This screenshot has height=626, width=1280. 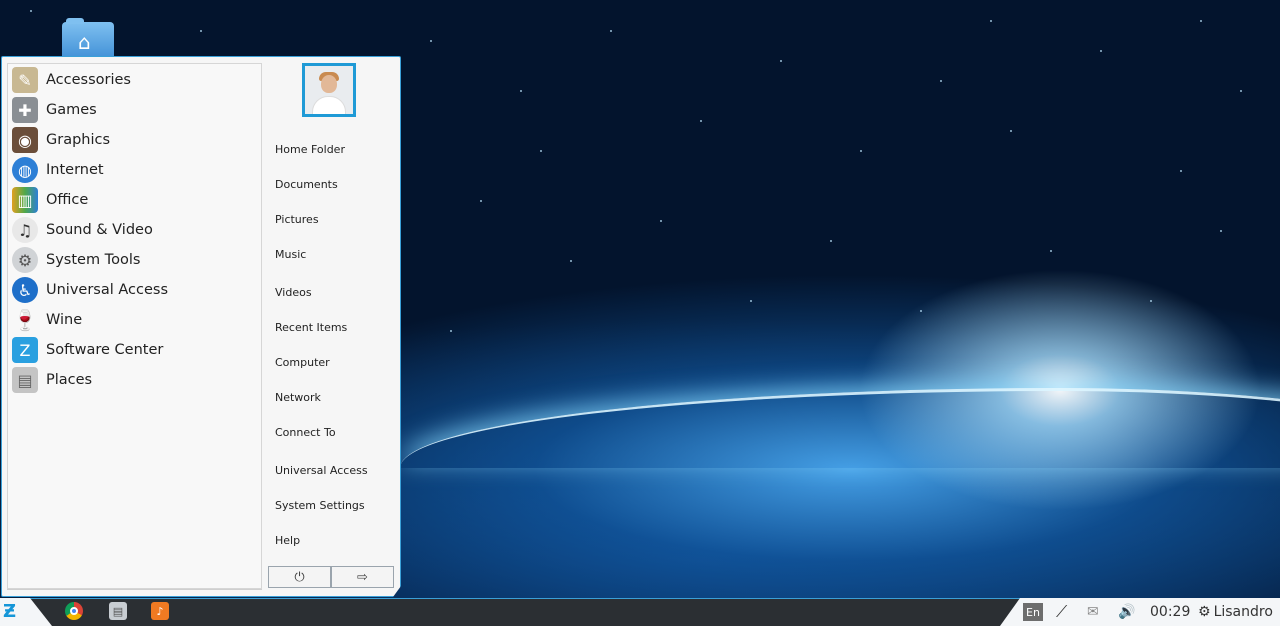 I want to click on category-internet: ◍ Internet, so click(x=134, y=170).